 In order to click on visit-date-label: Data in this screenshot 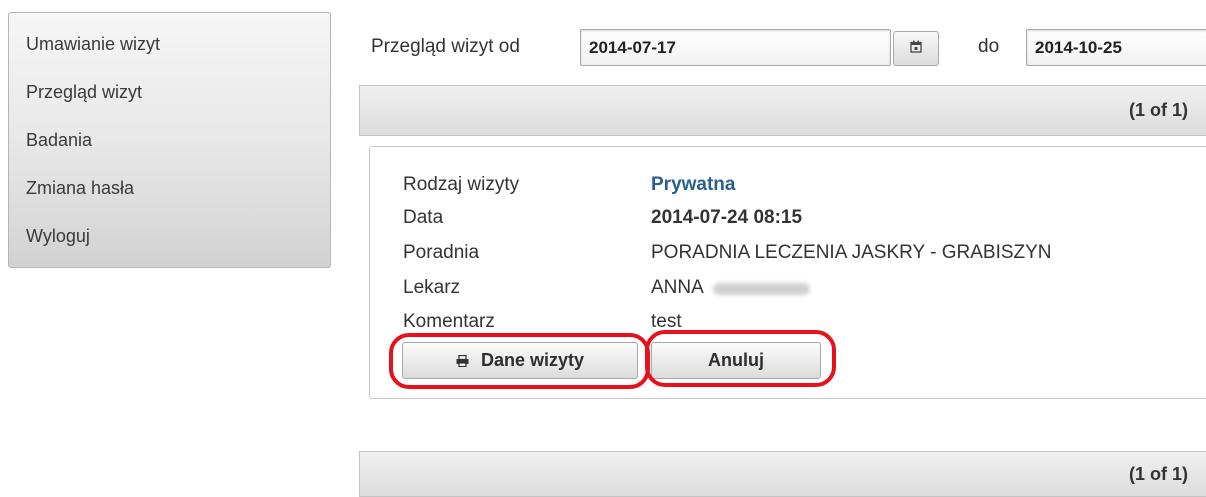, I will do `click(423, 217)`.